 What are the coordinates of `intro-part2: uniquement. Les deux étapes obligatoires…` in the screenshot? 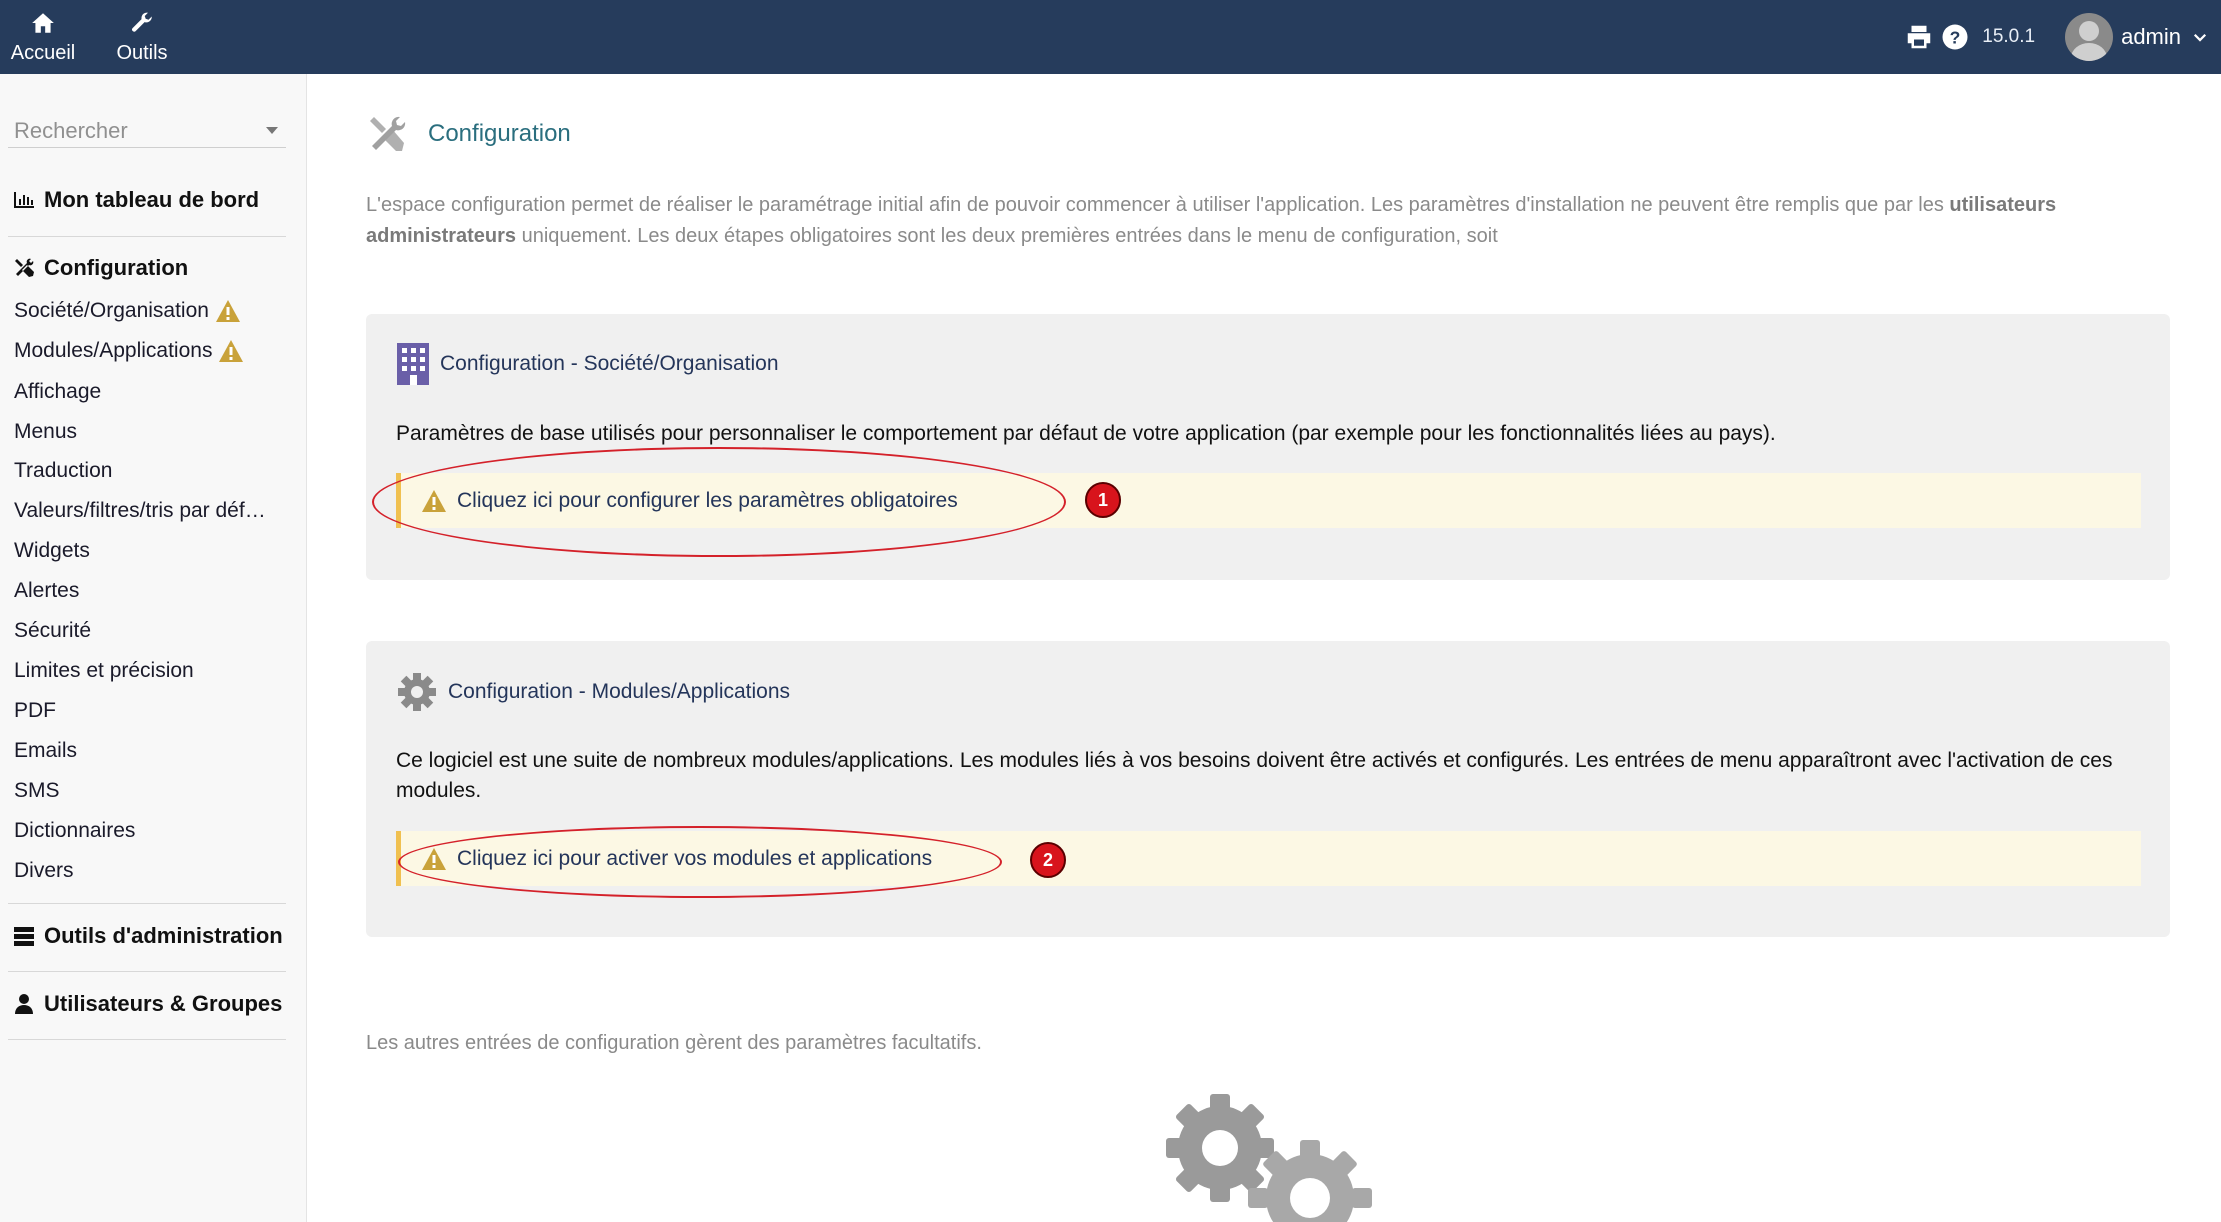 It's located at (1007, 236).